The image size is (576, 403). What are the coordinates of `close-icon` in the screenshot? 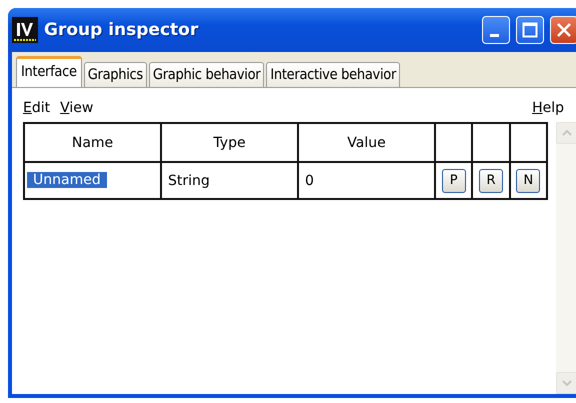 It's located at (564, 30).